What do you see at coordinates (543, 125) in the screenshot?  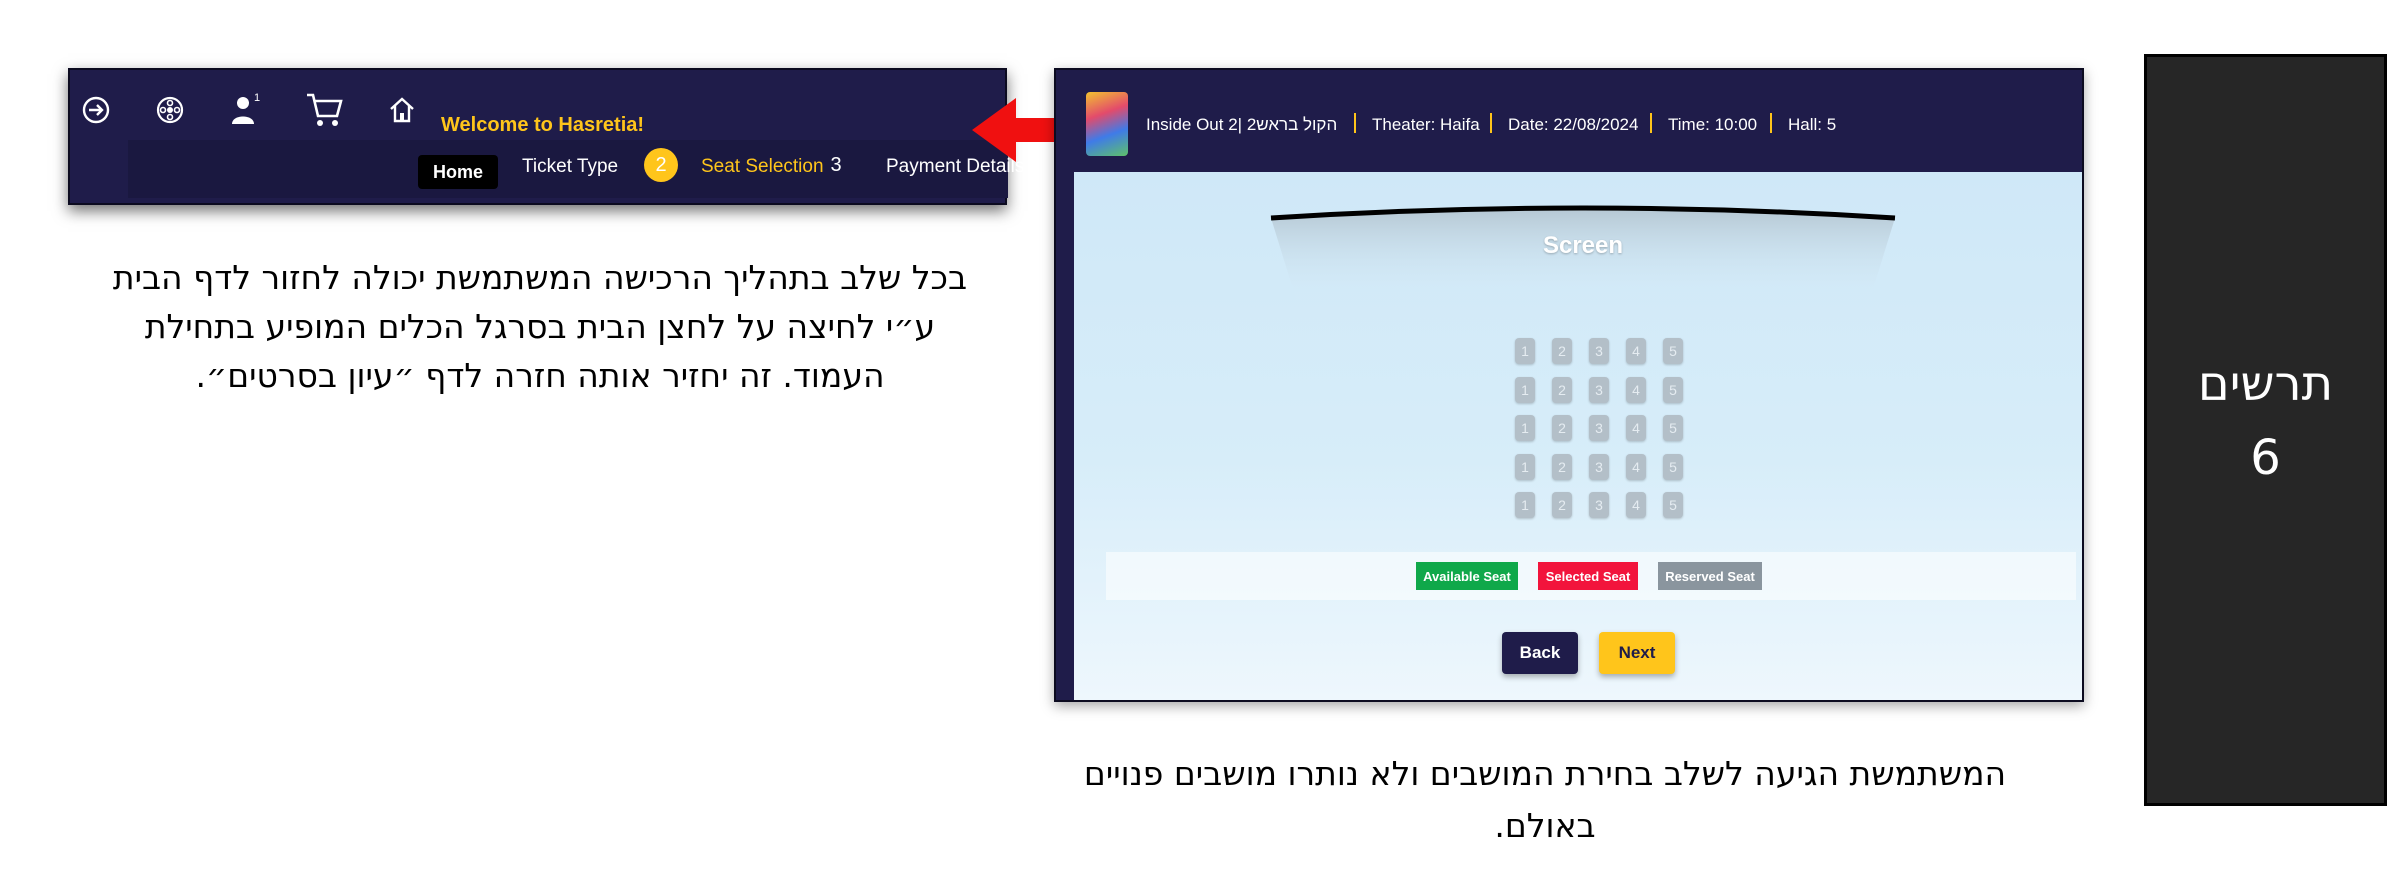 I see `welcome-text: Welcome to Hasretia!` at bounding box center [543, 125].